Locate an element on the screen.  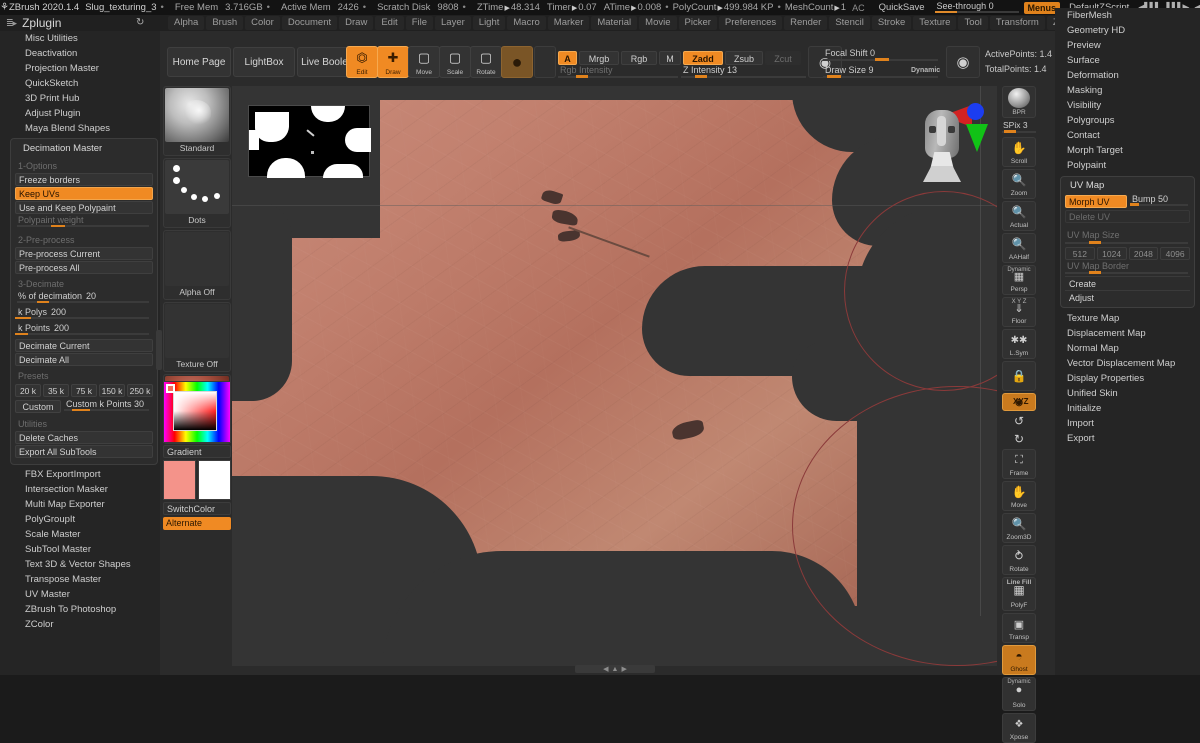
uv-adjust-button: Adjust is located at coordinates (1127, 297).